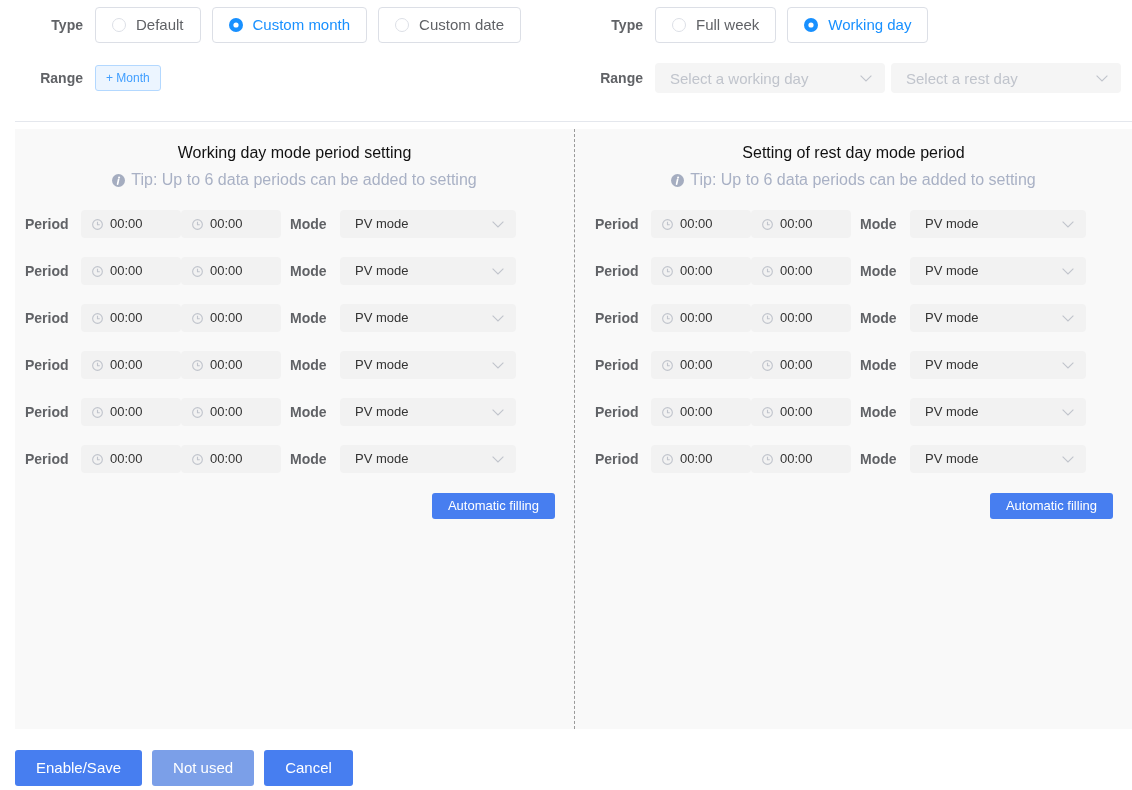 Image resolution: width=1132 pixels, height=790 pixels. What do you see at coordinates (79, 768) in the screenshot?
I see `footer-button: Enable/Save` at bounding box center [79, 768].